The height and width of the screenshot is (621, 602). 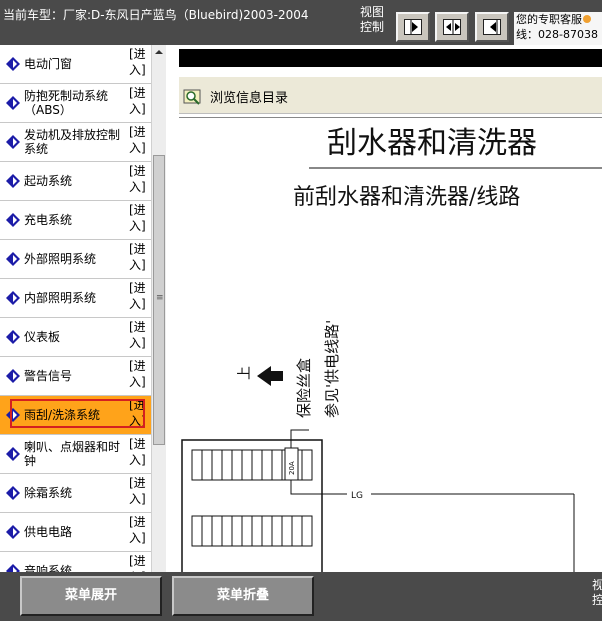 I want to click on arrow-left-icon, so click(x=494, y=27).